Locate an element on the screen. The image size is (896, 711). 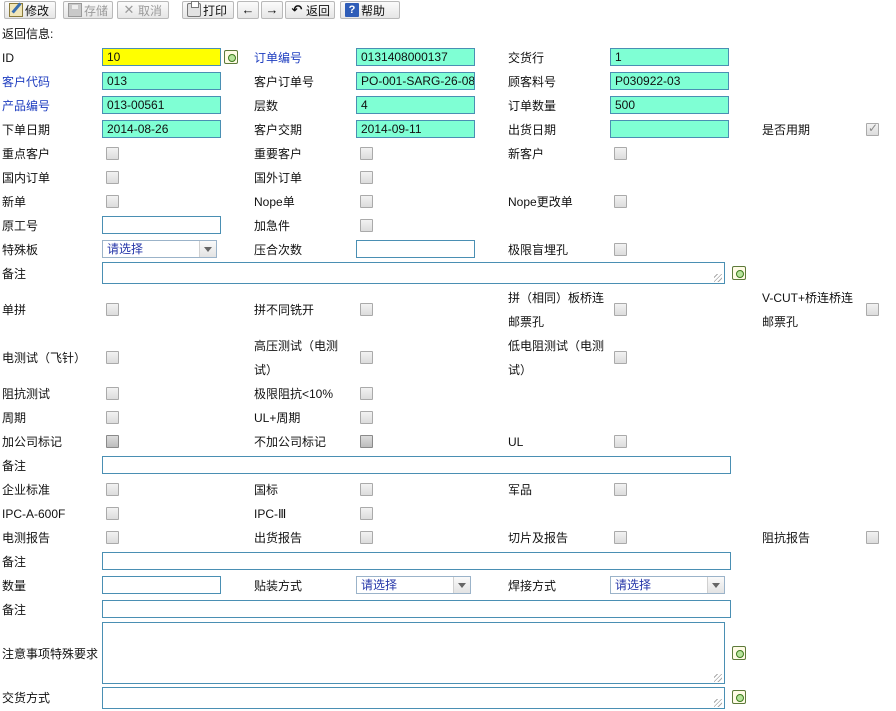
special-board-select: 请选择 is located at coordinates (159, 249).